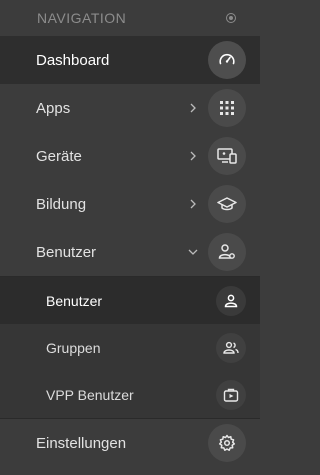 Image resolution: width=320 pixels, height=475 pixels. Describe the element at coordinates (61, 204) in the screenshot. I see `sidebar-item-label: Bildung` at that location.